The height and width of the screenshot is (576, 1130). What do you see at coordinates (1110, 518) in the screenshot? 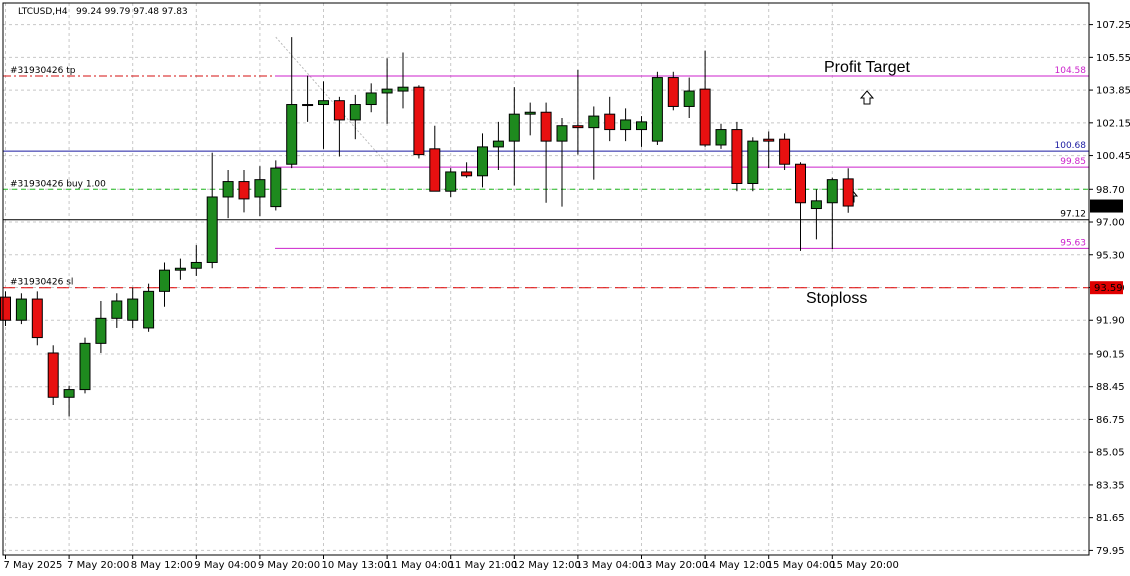
I see `y-tick-label: 81.65` at bounding box center [1110, 518].